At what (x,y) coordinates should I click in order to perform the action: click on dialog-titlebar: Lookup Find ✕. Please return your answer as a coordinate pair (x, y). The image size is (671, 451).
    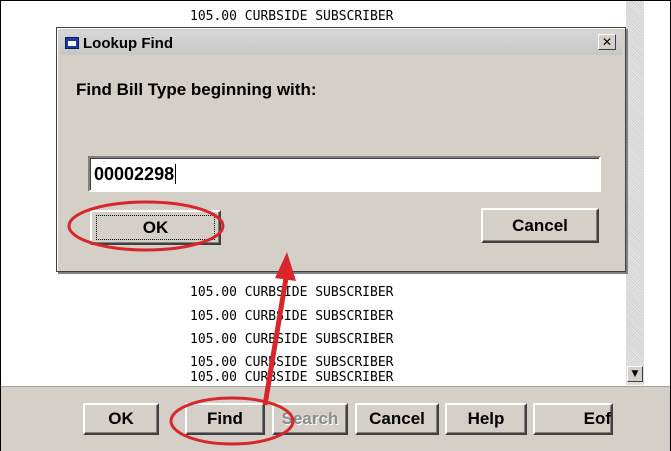
    Looking at the image, I should click on (341, 43).